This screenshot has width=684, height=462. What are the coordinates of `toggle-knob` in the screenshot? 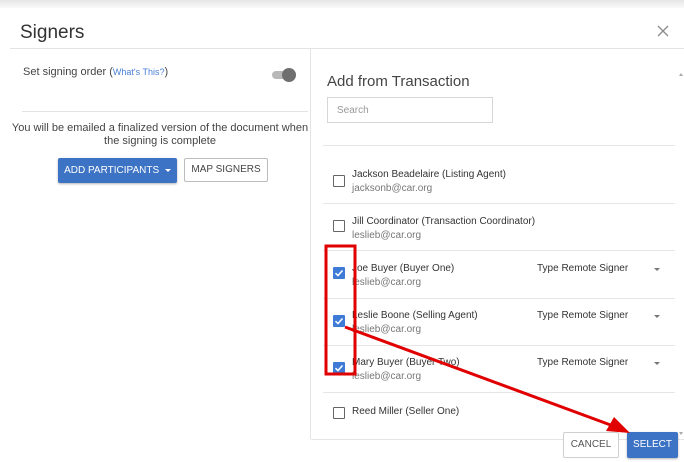 It's located at (289, 75).